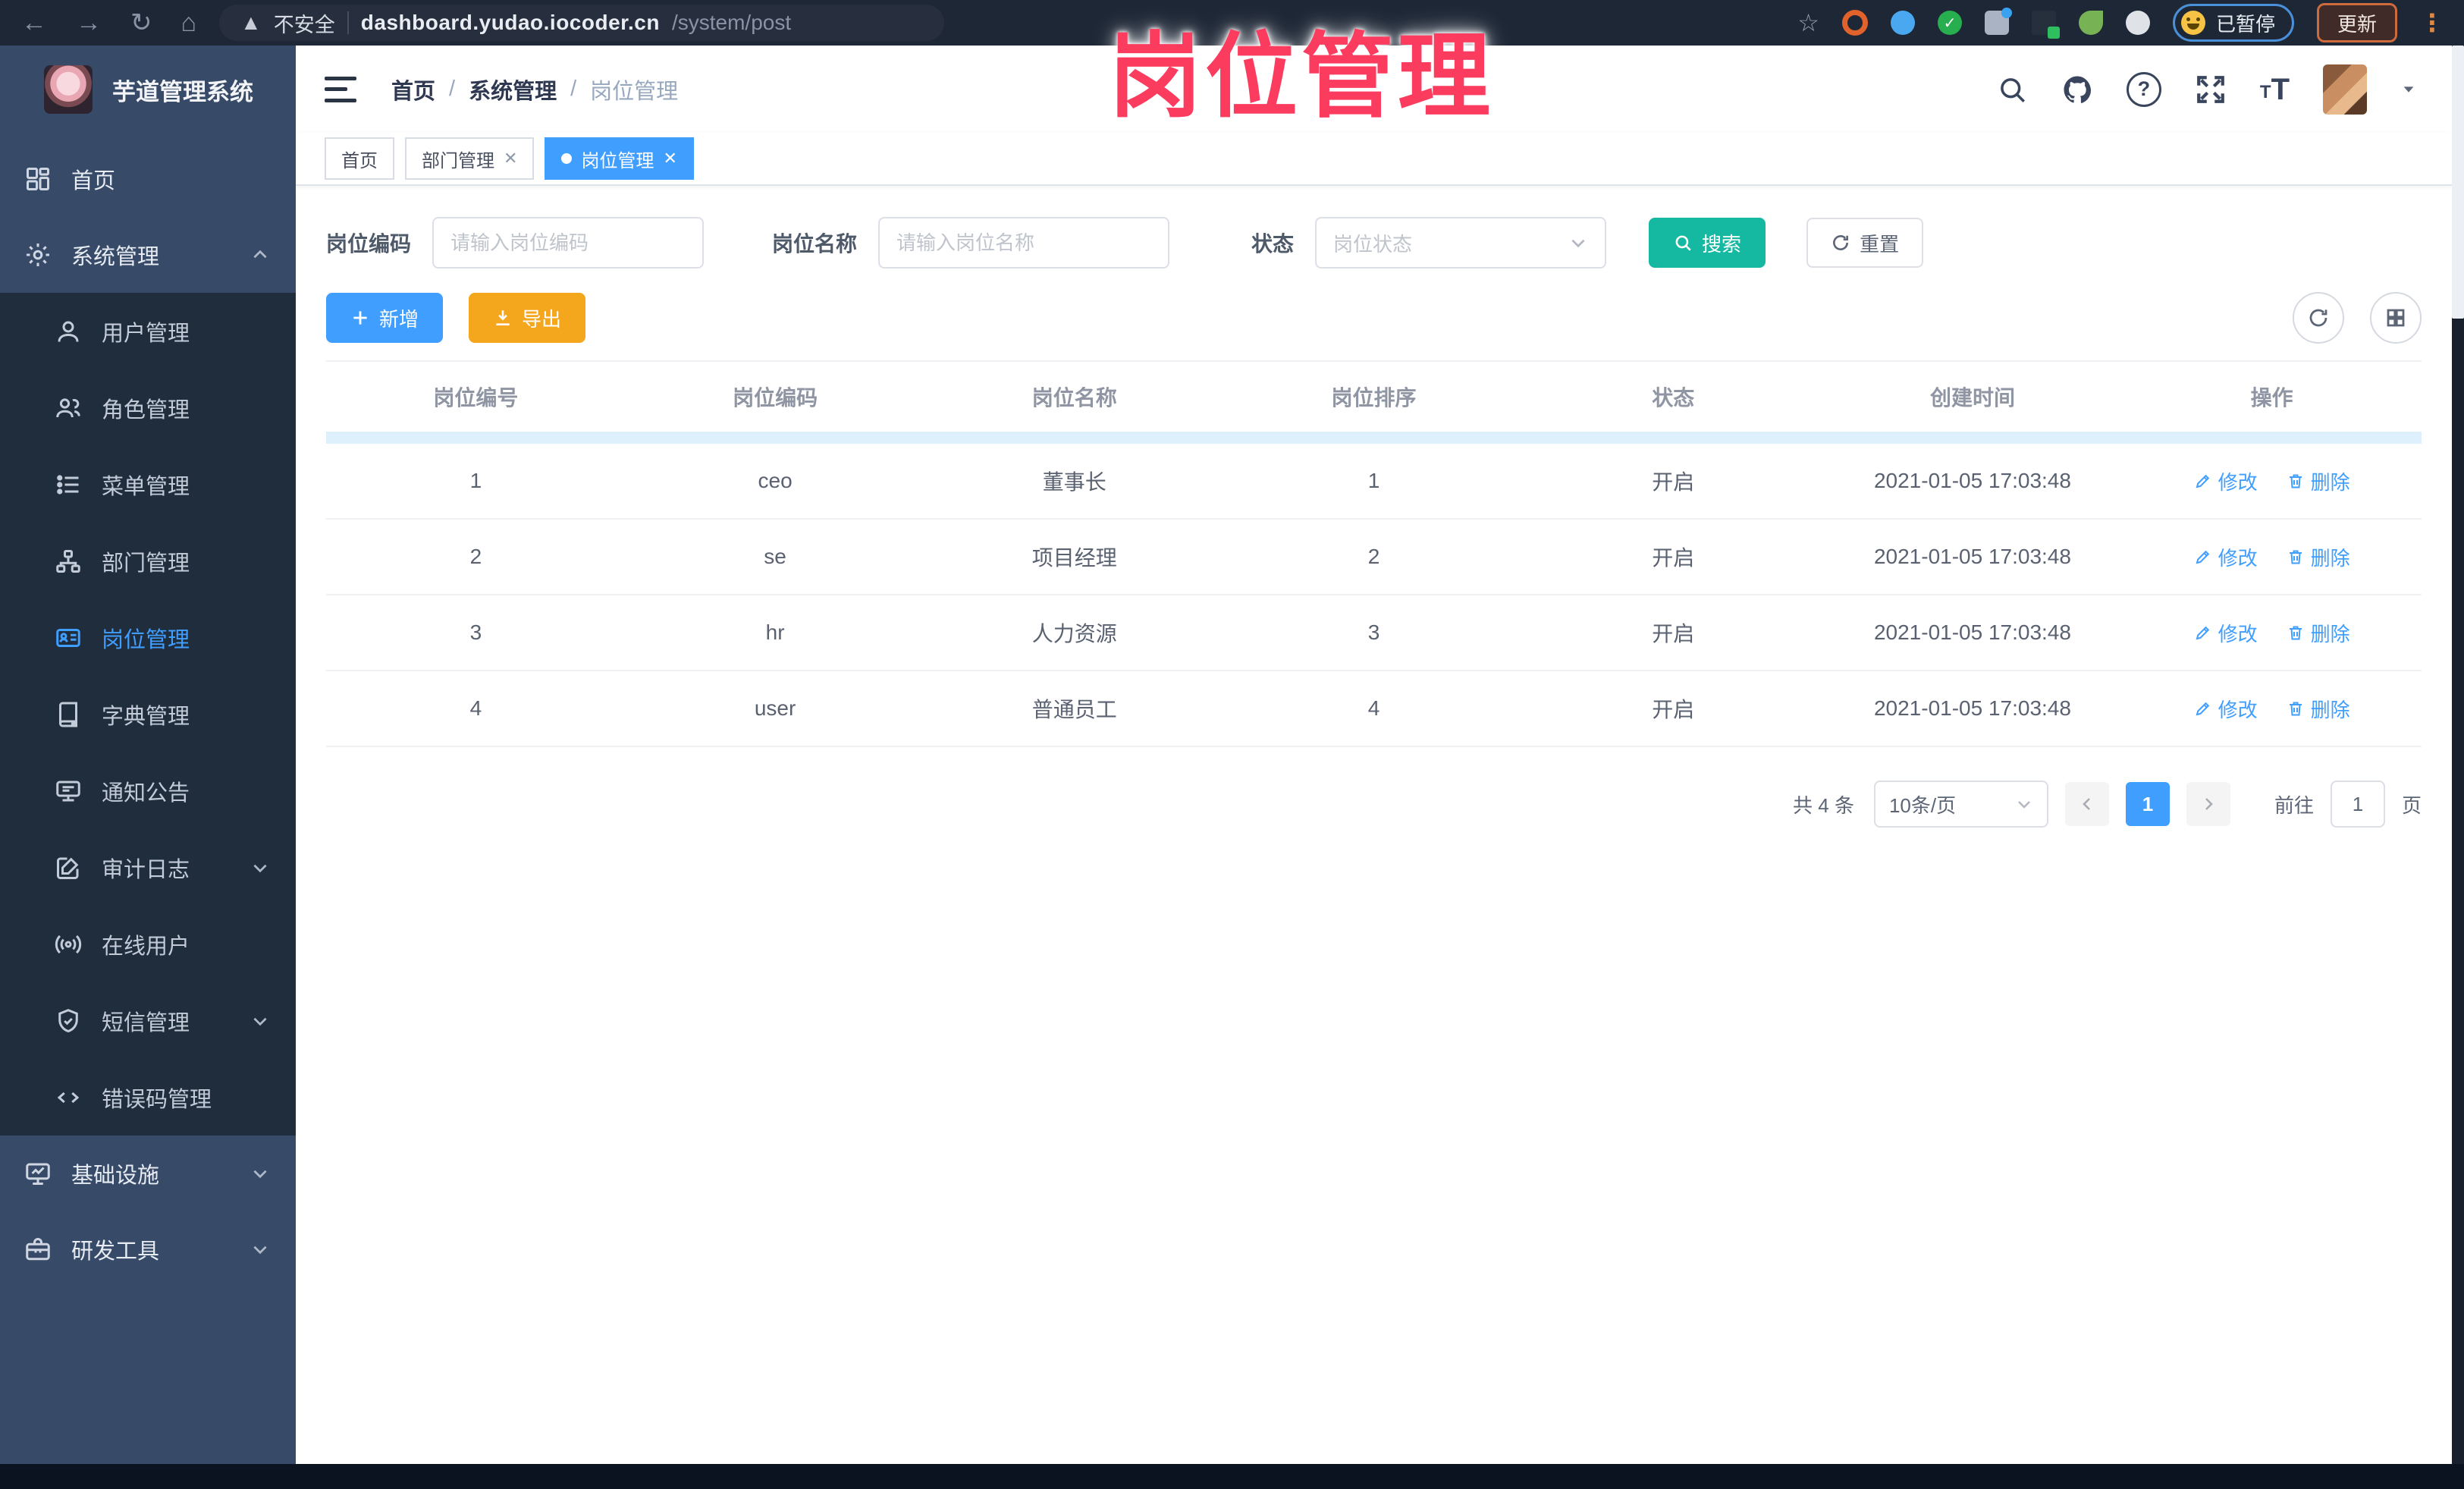  I want to click on col-header: 状态, so click(1674, 398).